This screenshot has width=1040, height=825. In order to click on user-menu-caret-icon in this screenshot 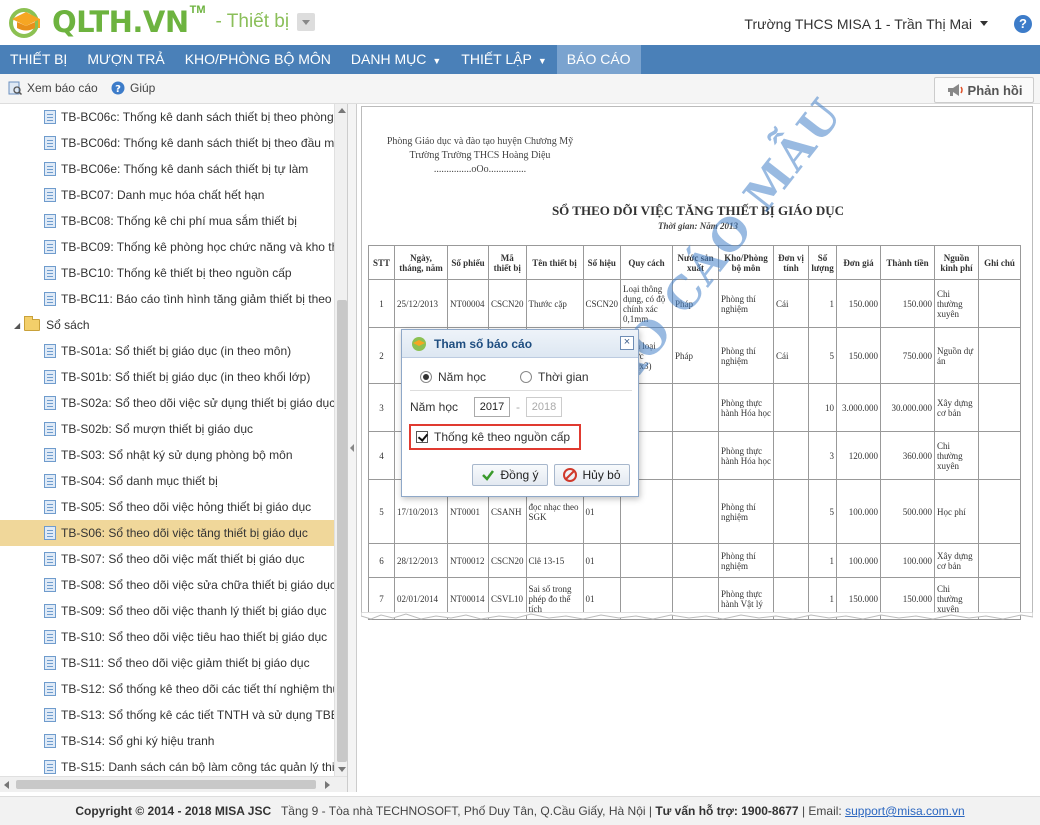, I will do `click(984, 23)`.